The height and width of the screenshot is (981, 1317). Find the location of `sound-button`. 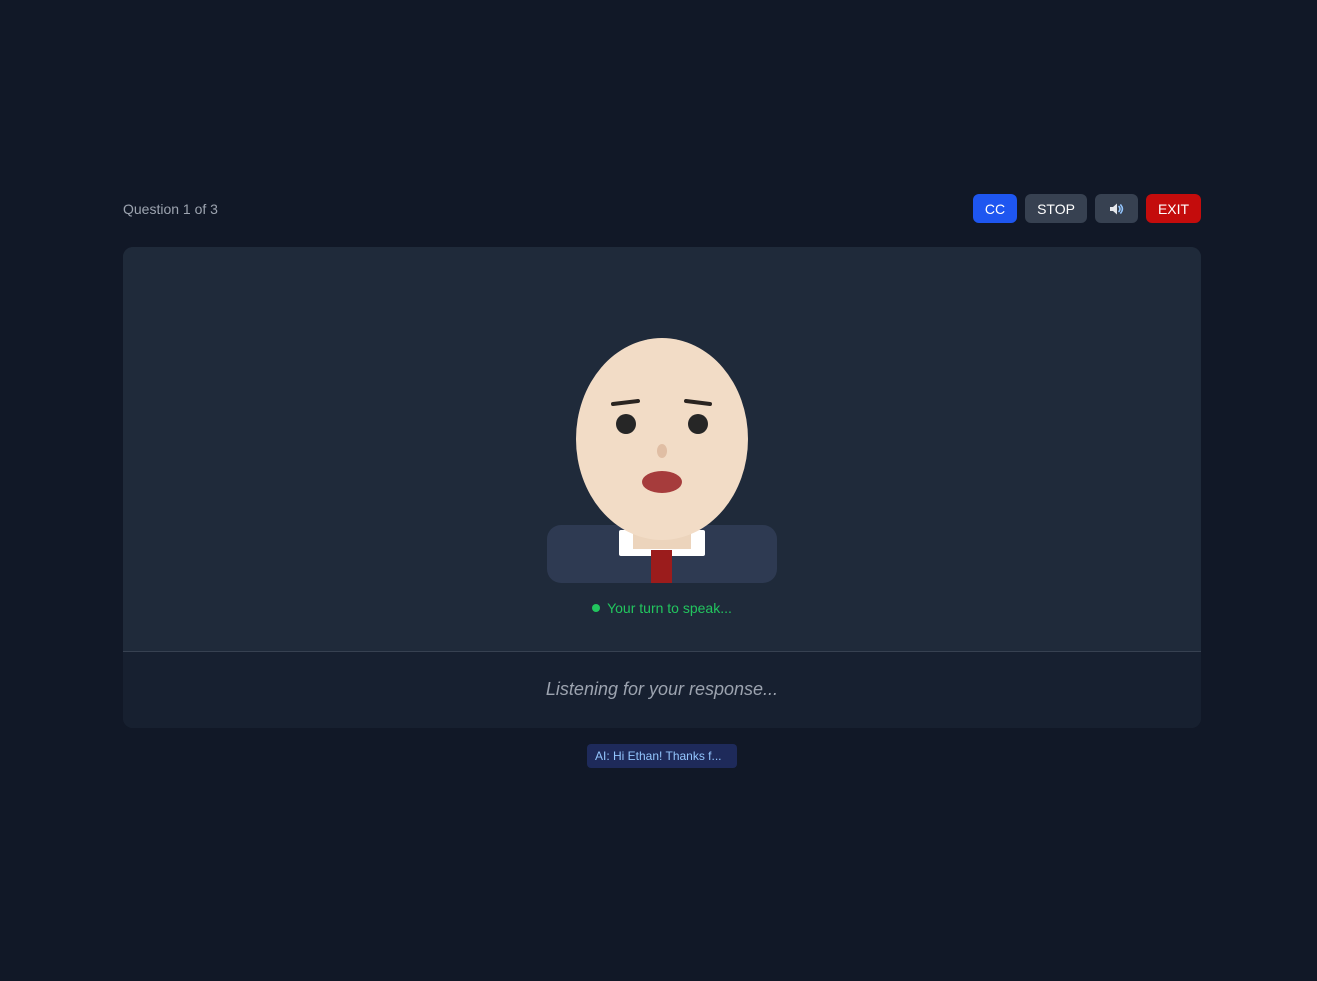

sound-button is located at coordinates (1116, 208).